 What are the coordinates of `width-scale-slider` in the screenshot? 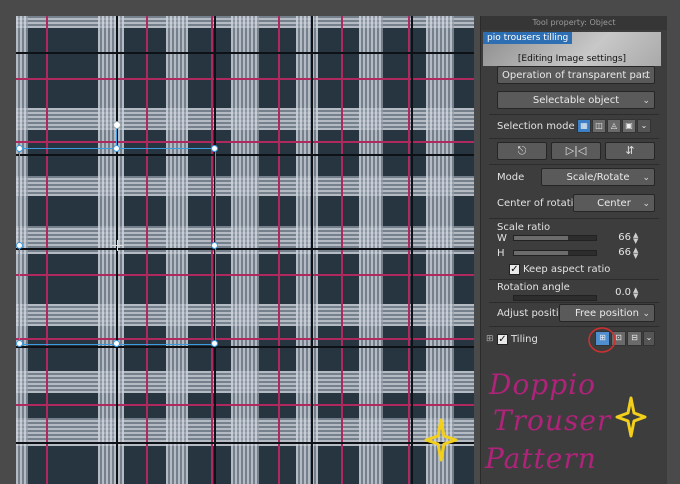 It's located at (555, 238).